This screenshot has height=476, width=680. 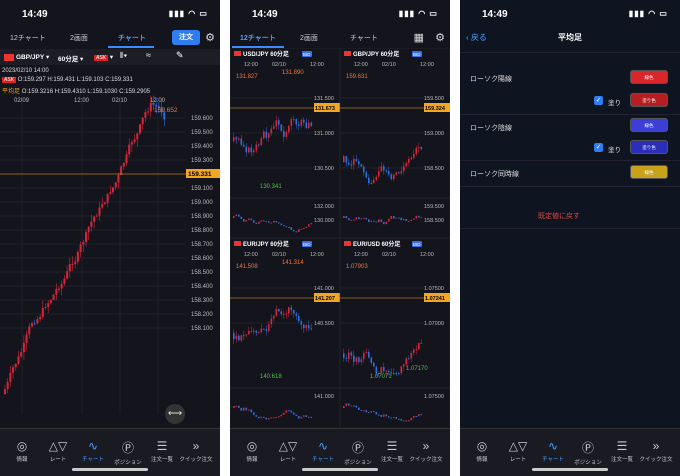 I want to click on globe-icon: ◎, so click(x=22, y=446).